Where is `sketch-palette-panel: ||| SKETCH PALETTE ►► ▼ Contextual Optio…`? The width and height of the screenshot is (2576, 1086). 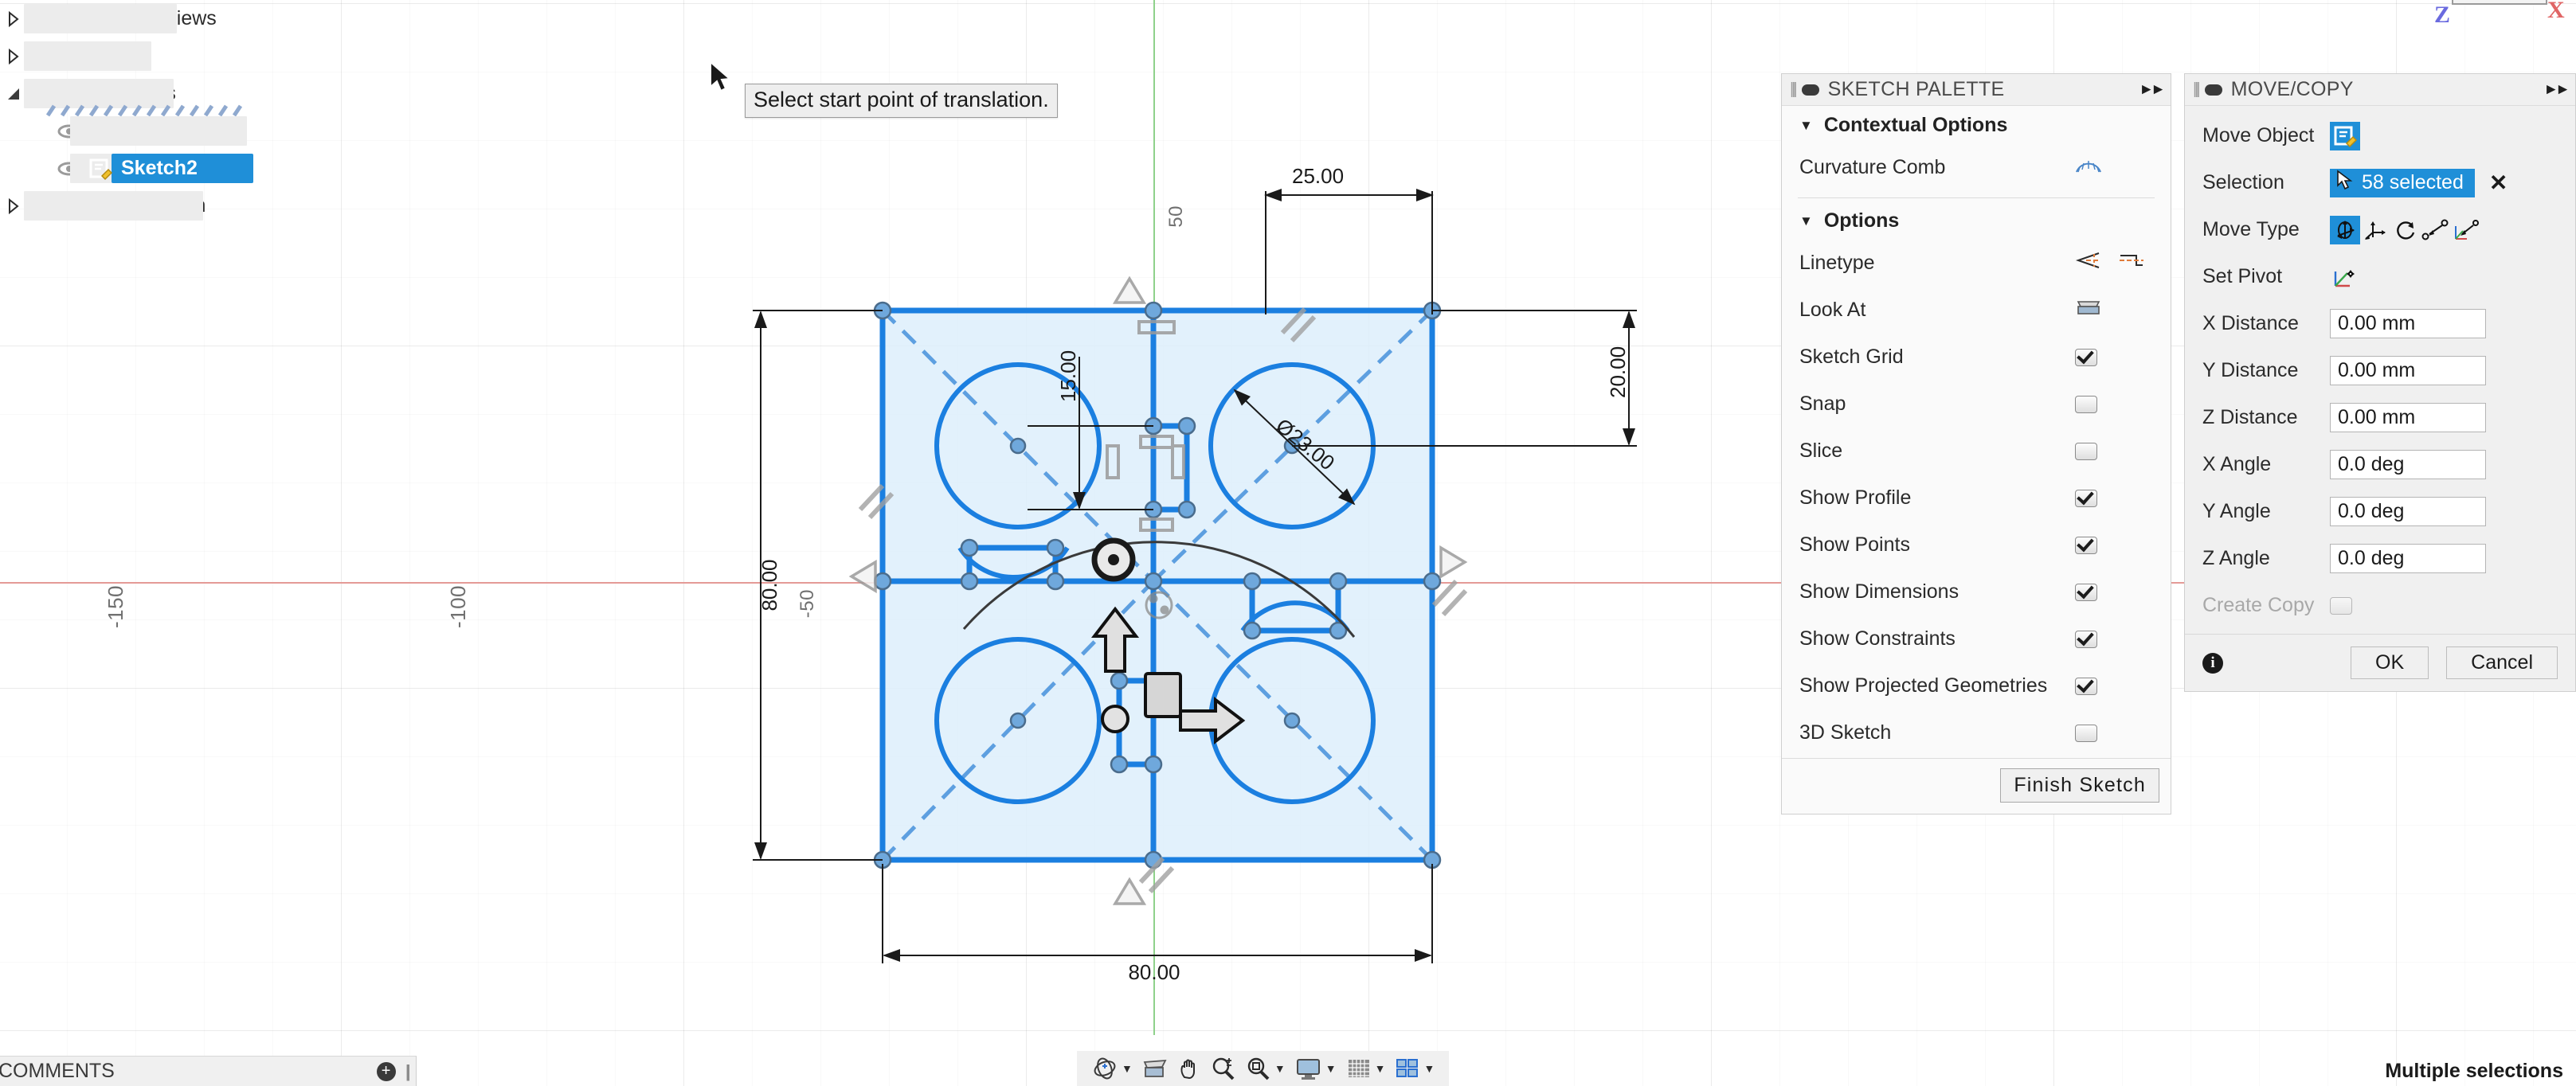 sketch-palette-panel: ||| SKETCH PALETTE ►► ▼ Contextual Optio… is located at coordinates (1976, 443).